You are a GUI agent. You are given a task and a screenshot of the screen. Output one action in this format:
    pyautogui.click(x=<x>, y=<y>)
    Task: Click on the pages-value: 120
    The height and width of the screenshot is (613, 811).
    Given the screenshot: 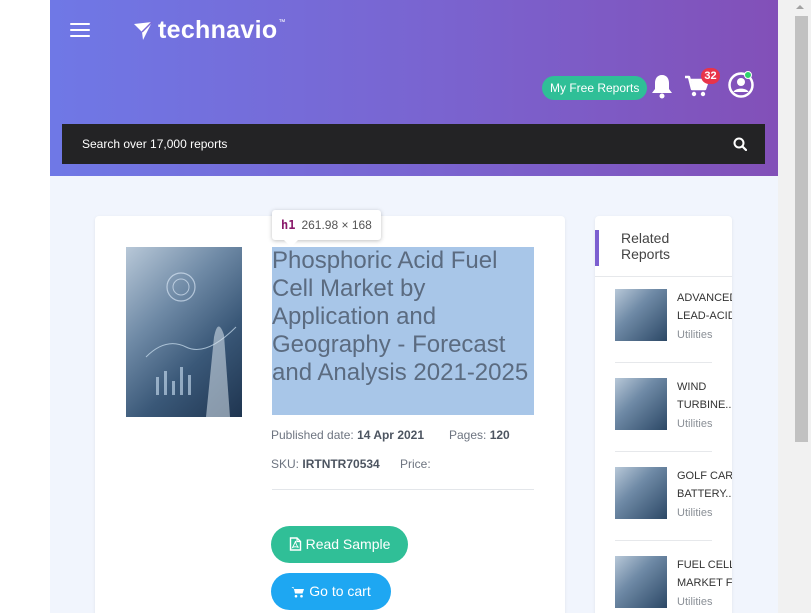 What is the action you would take?
    pyautogui.click(x=499, y=435)
    